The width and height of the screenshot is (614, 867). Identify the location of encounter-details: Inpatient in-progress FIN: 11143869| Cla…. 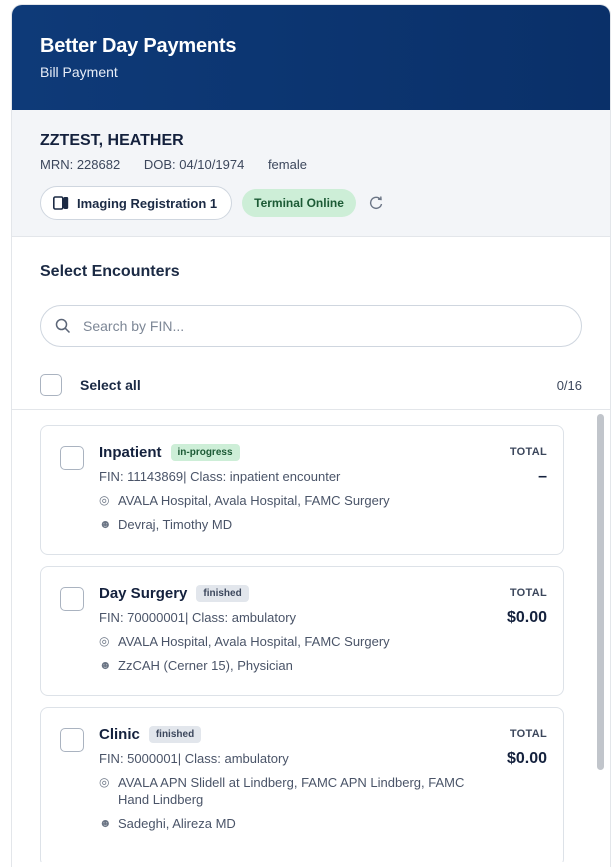
(323, 488).